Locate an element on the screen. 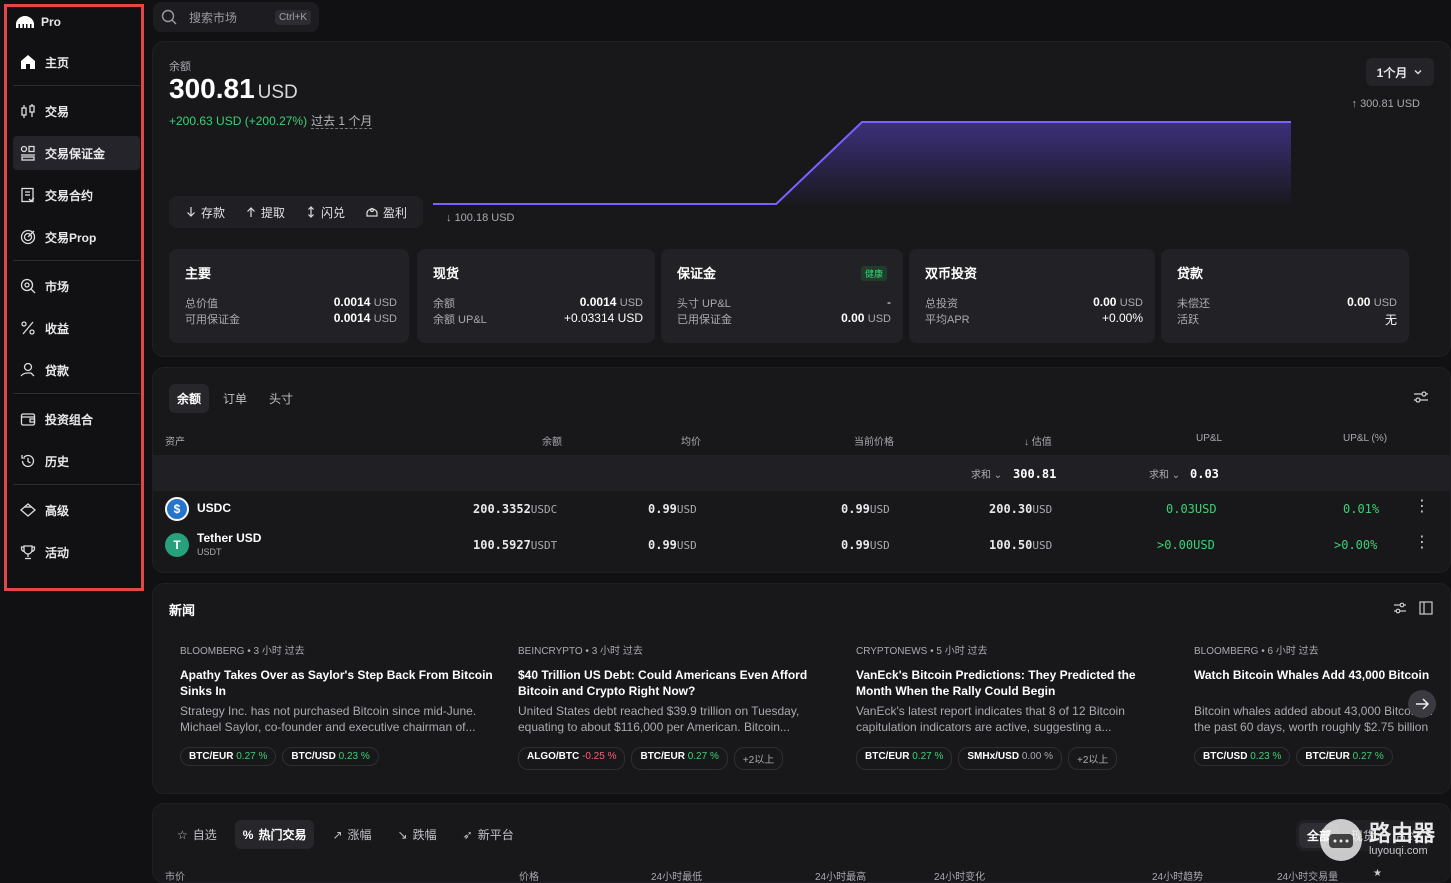 Image resolution: width=1451 pixels, height=883 pixels. asset-avg-price: 0.99USD is located at coordinates (672, 545).